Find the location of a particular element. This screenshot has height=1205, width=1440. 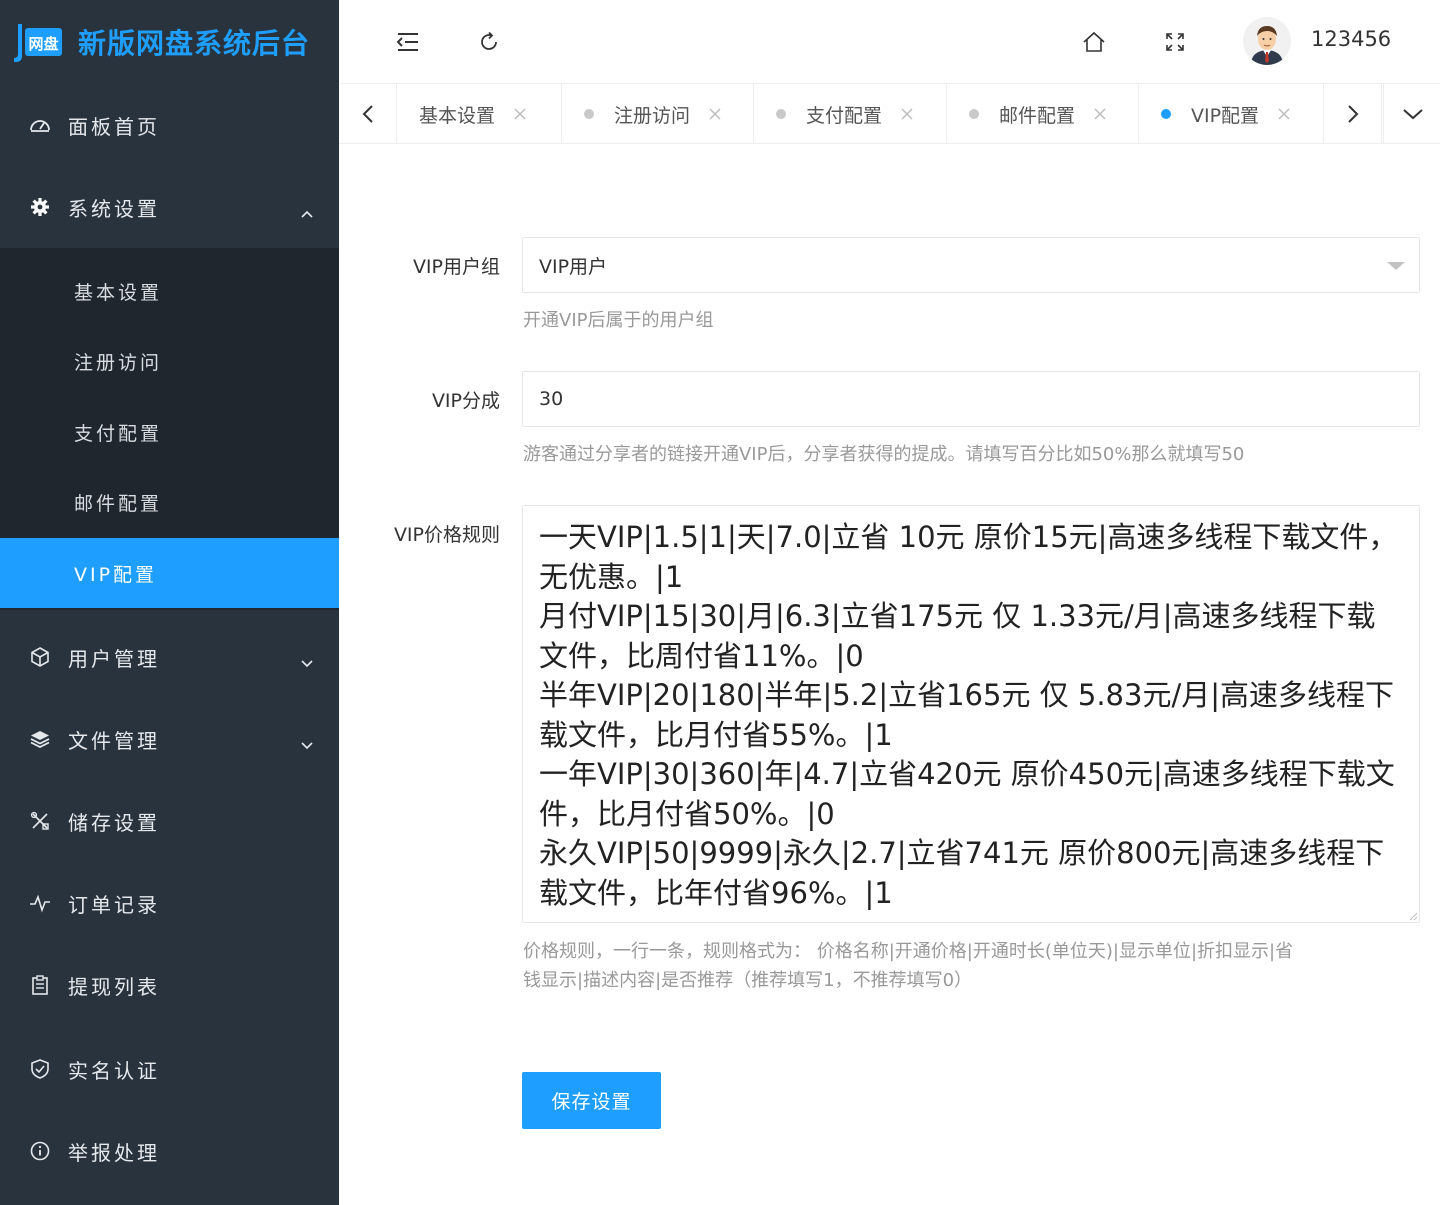

sidebar-item-withdrawals: 提现列表 is located at coordinates (169, 985).